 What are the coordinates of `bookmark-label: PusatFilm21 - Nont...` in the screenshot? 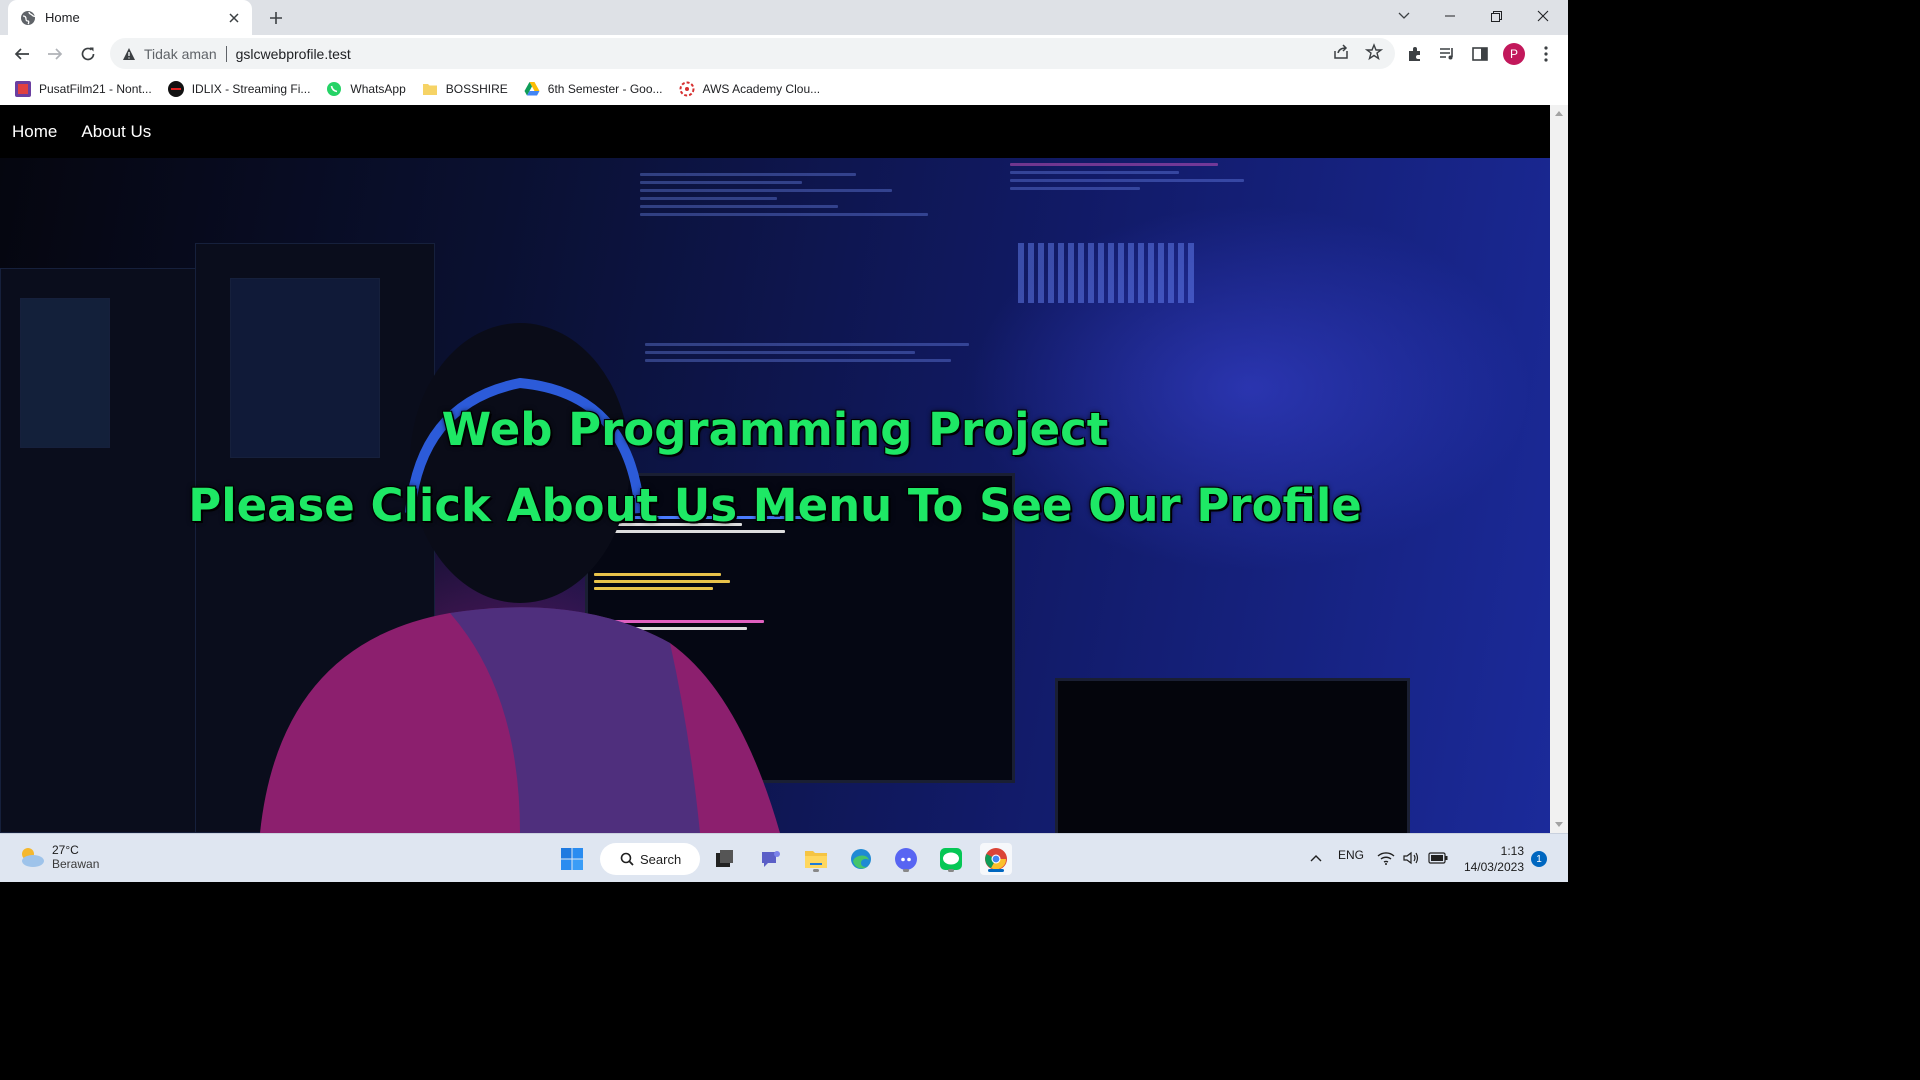 It's located at (95, 89).